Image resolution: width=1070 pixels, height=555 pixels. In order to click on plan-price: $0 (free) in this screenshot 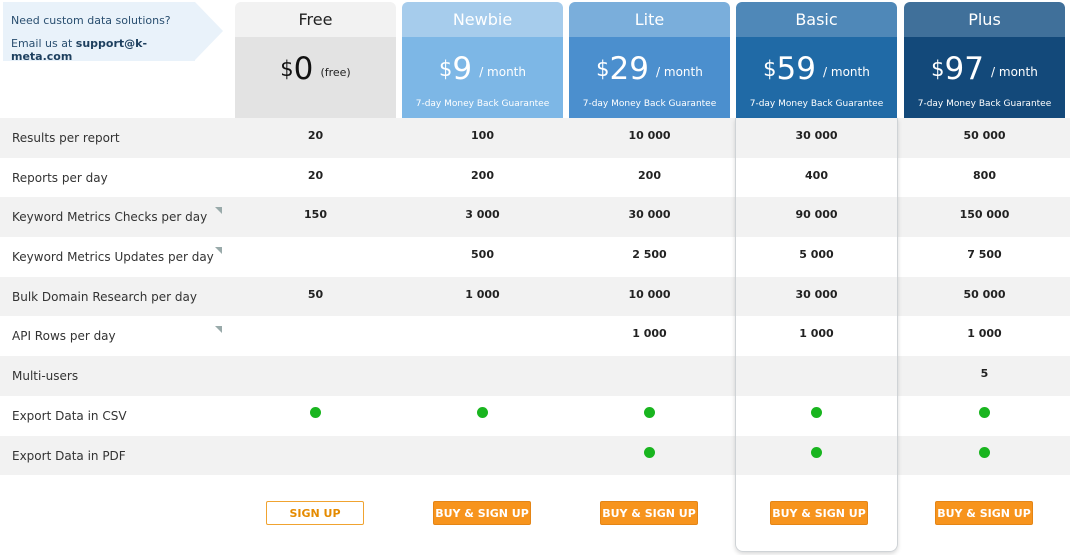, I will do `click(315, 69)`.